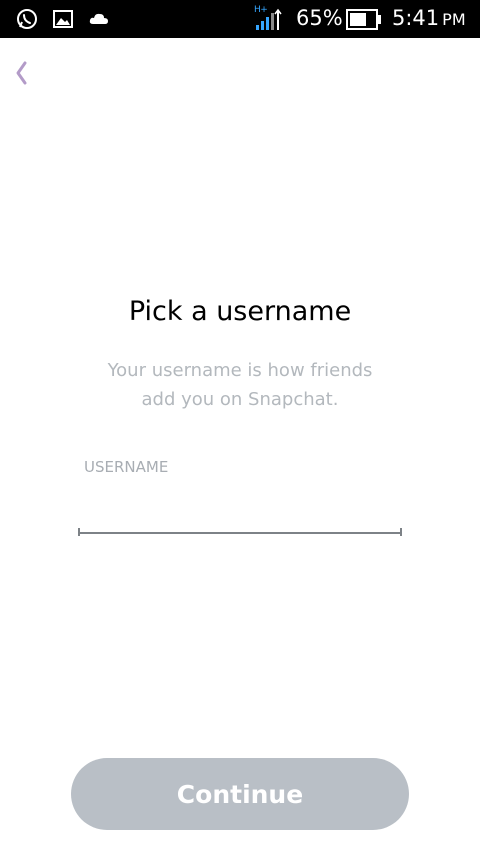 Image resolution: width=480 pixels, height=854 pixels. Describe the element at coordinates (240, 370) in the screenshot. I see `subtitle-line-1: Your username is how friends` at that location.